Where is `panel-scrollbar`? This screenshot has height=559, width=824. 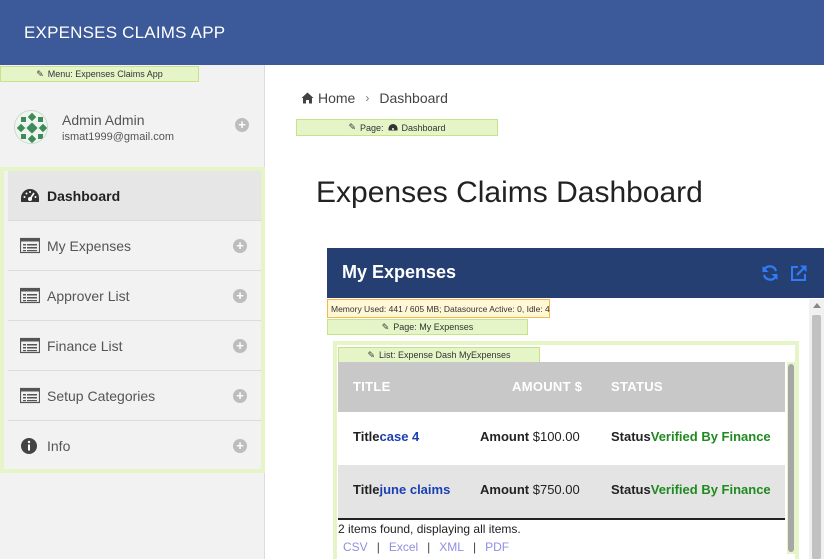 panel-scrollbar is located at coordinates (816, 429).